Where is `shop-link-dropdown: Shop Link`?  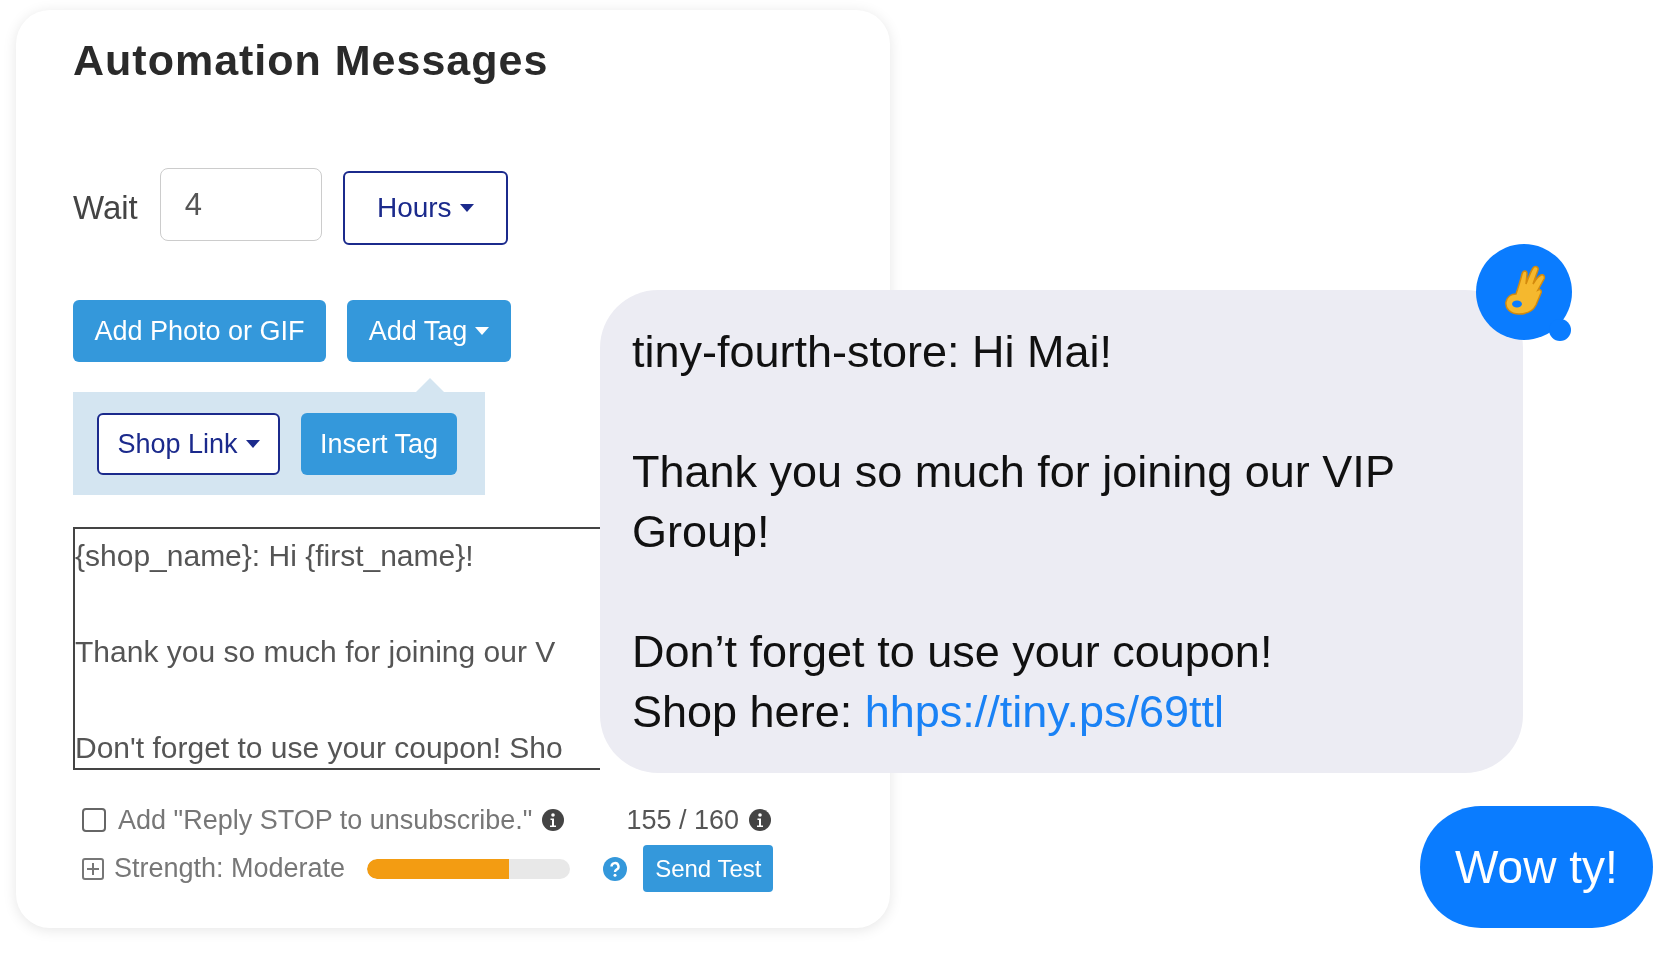 shop-link-dropdown: Shop Link is located at coordinates (188, 444).